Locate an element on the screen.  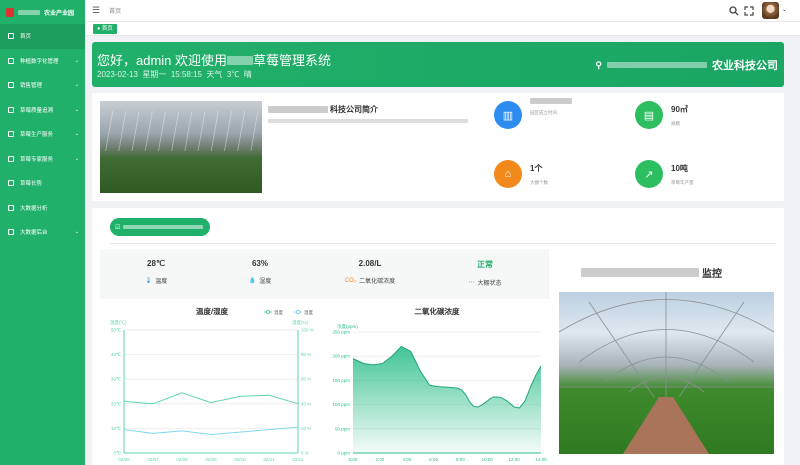
stat-1: ▤ 90㎡ 规模 is located at coordinates (661, 115).